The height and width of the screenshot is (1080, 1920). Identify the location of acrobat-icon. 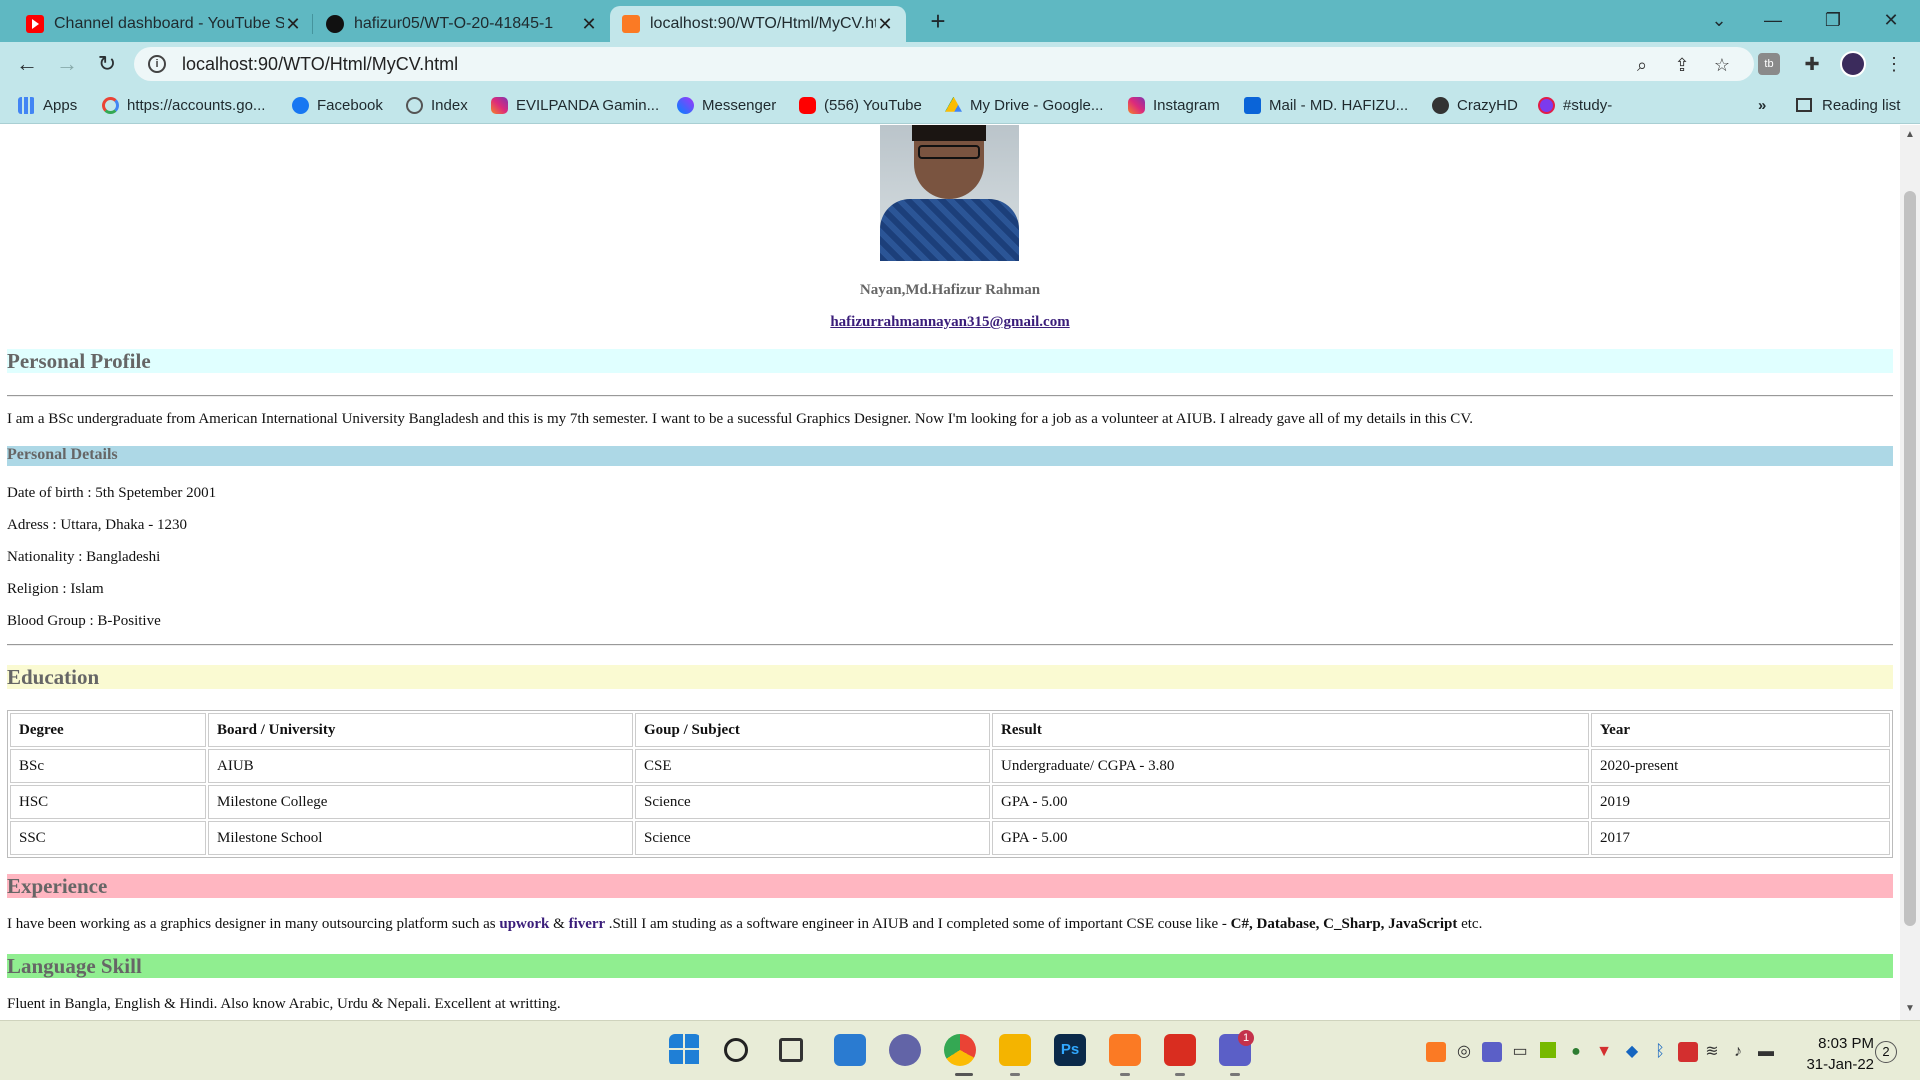
(1180, 1050).